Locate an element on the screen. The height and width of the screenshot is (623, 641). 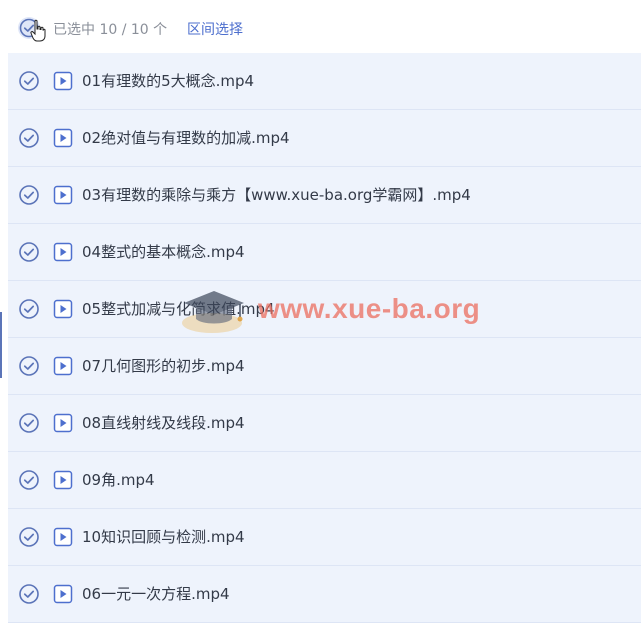
file-name: 10知识回顾与检测.mp4 is located at coordinates (163, 537).